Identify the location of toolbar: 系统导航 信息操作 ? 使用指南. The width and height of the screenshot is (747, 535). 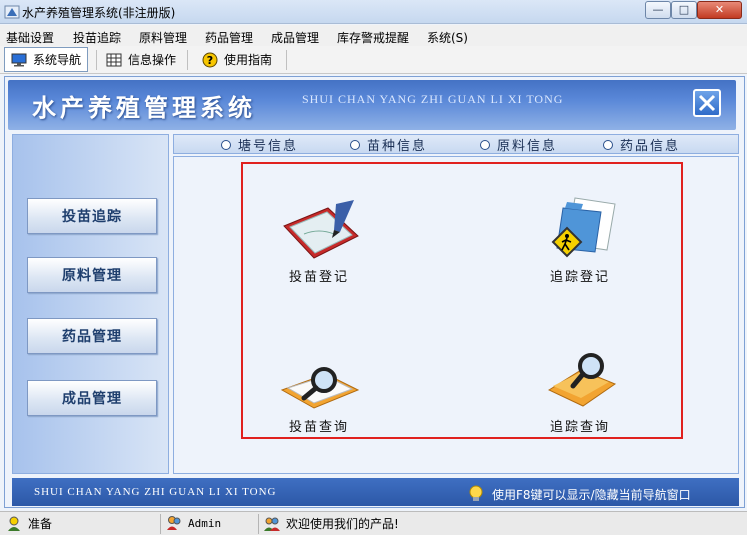
(373, 60).